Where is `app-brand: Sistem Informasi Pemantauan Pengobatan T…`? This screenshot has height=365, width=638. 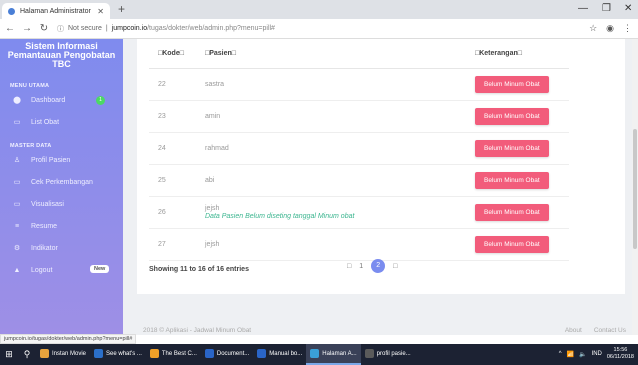 app-brand: Sistem Informasi Pemantauan Pengobatan T… is located at coordinates (61, 55).